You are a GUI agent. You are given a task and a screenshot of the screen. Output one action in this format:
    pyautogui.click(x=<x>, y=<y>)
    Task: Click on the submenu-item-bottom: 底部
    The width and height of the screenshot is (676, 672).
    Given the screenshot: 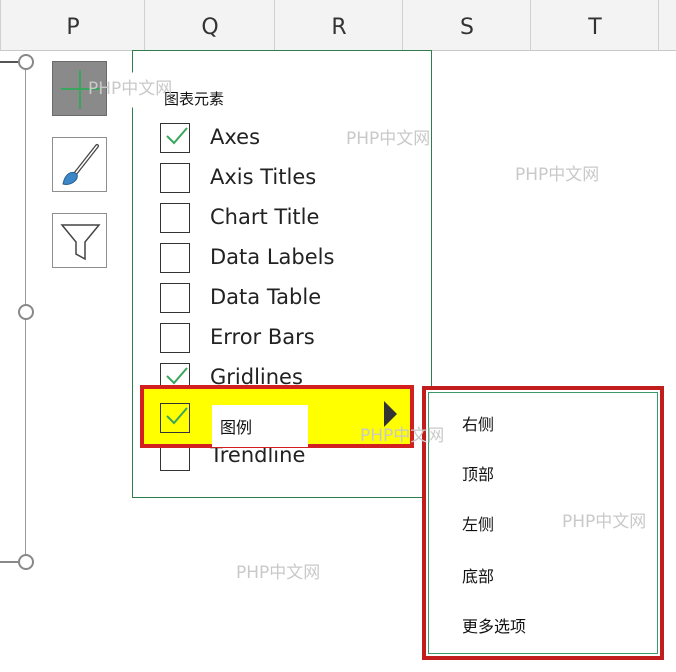 What is the action you would take?
    pyautogui.click(x=478, y=575)
    